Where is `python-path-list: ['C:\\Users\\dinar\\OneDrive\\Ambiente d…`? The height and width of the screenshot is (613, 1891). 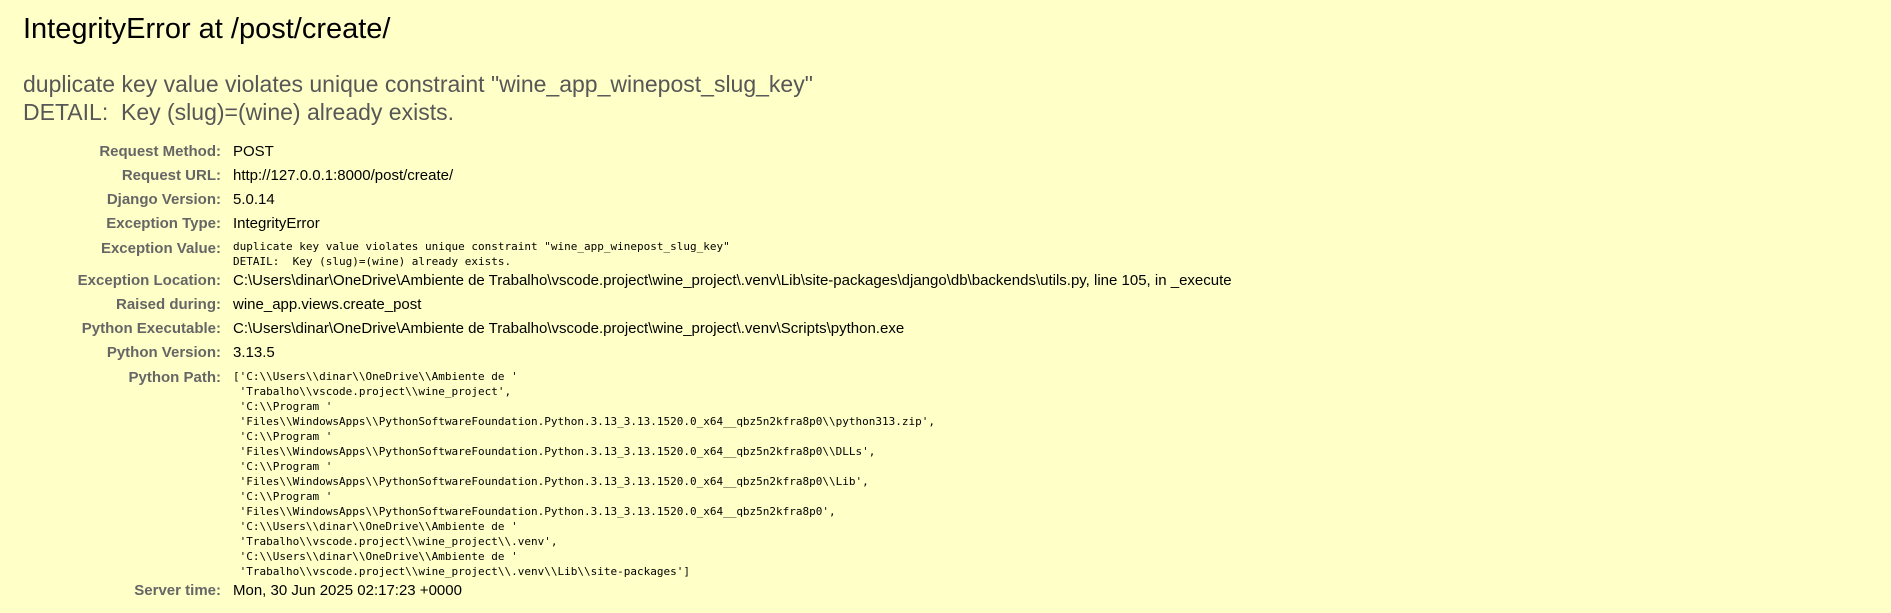
python-path-list: ['C:\\Users\\dinar\\OneDrive\\Ambiente d… is located at coordinates (584, 474).